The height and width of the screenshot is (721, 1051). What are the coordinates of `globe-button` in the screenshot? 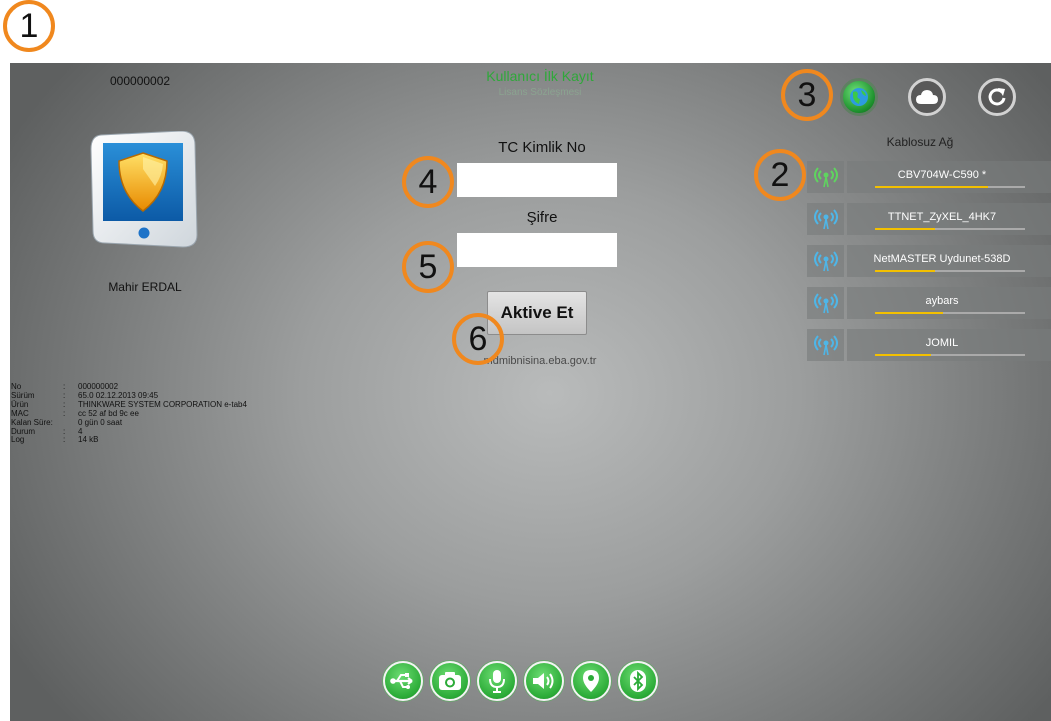 It's located at (859, 97).